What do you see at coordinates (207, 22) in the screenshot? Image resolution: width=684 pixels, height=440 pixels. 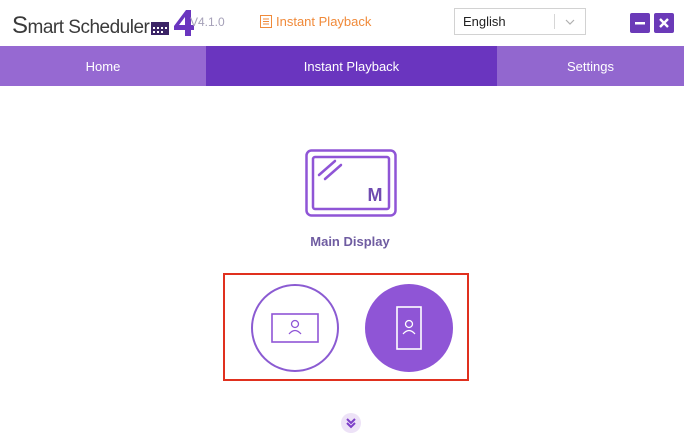 I see `version-label: V4.1.0` at bounding box center [207, 22].